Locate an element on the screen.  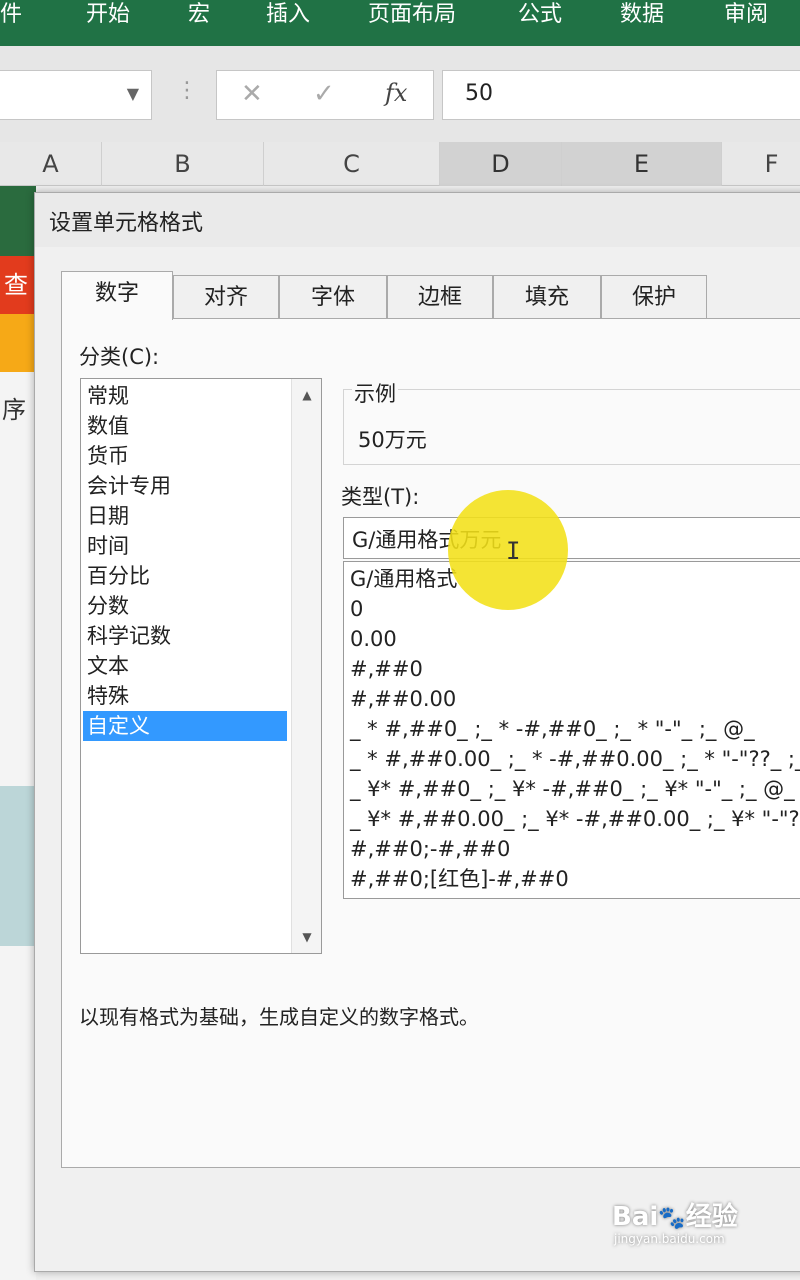
column-header-a: A is located at coordinates (51, 164).